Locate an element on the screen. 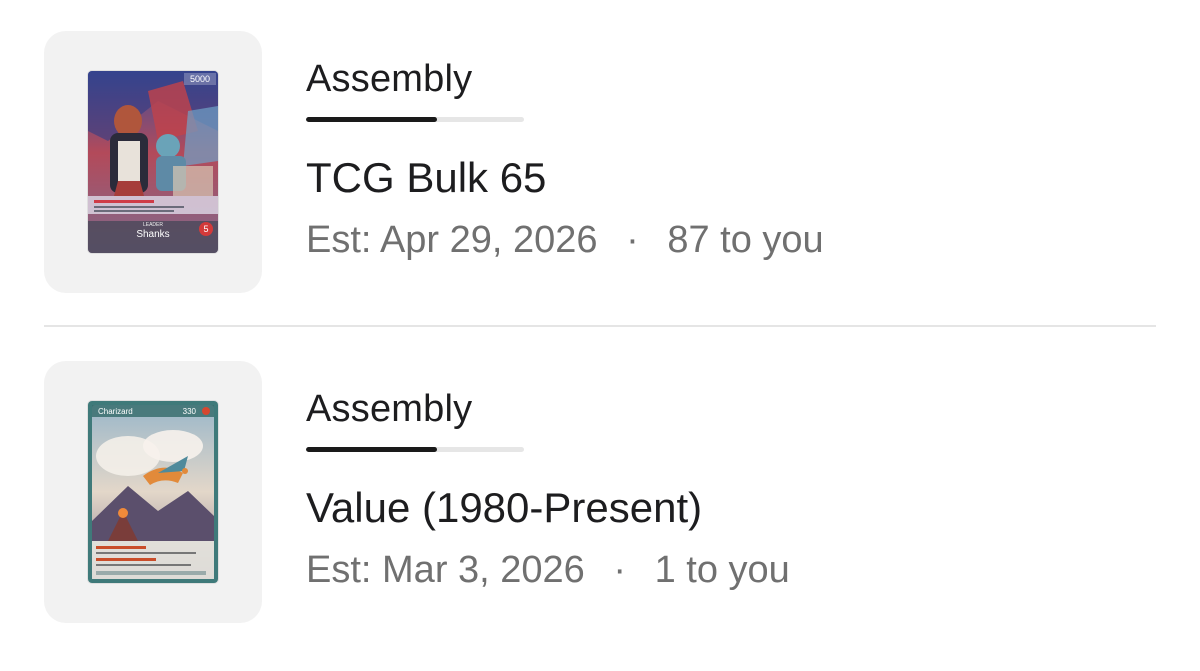 The height and width of the screenshot is (671, 1200). card-name: Charizard is located at coordinates (115, 411).